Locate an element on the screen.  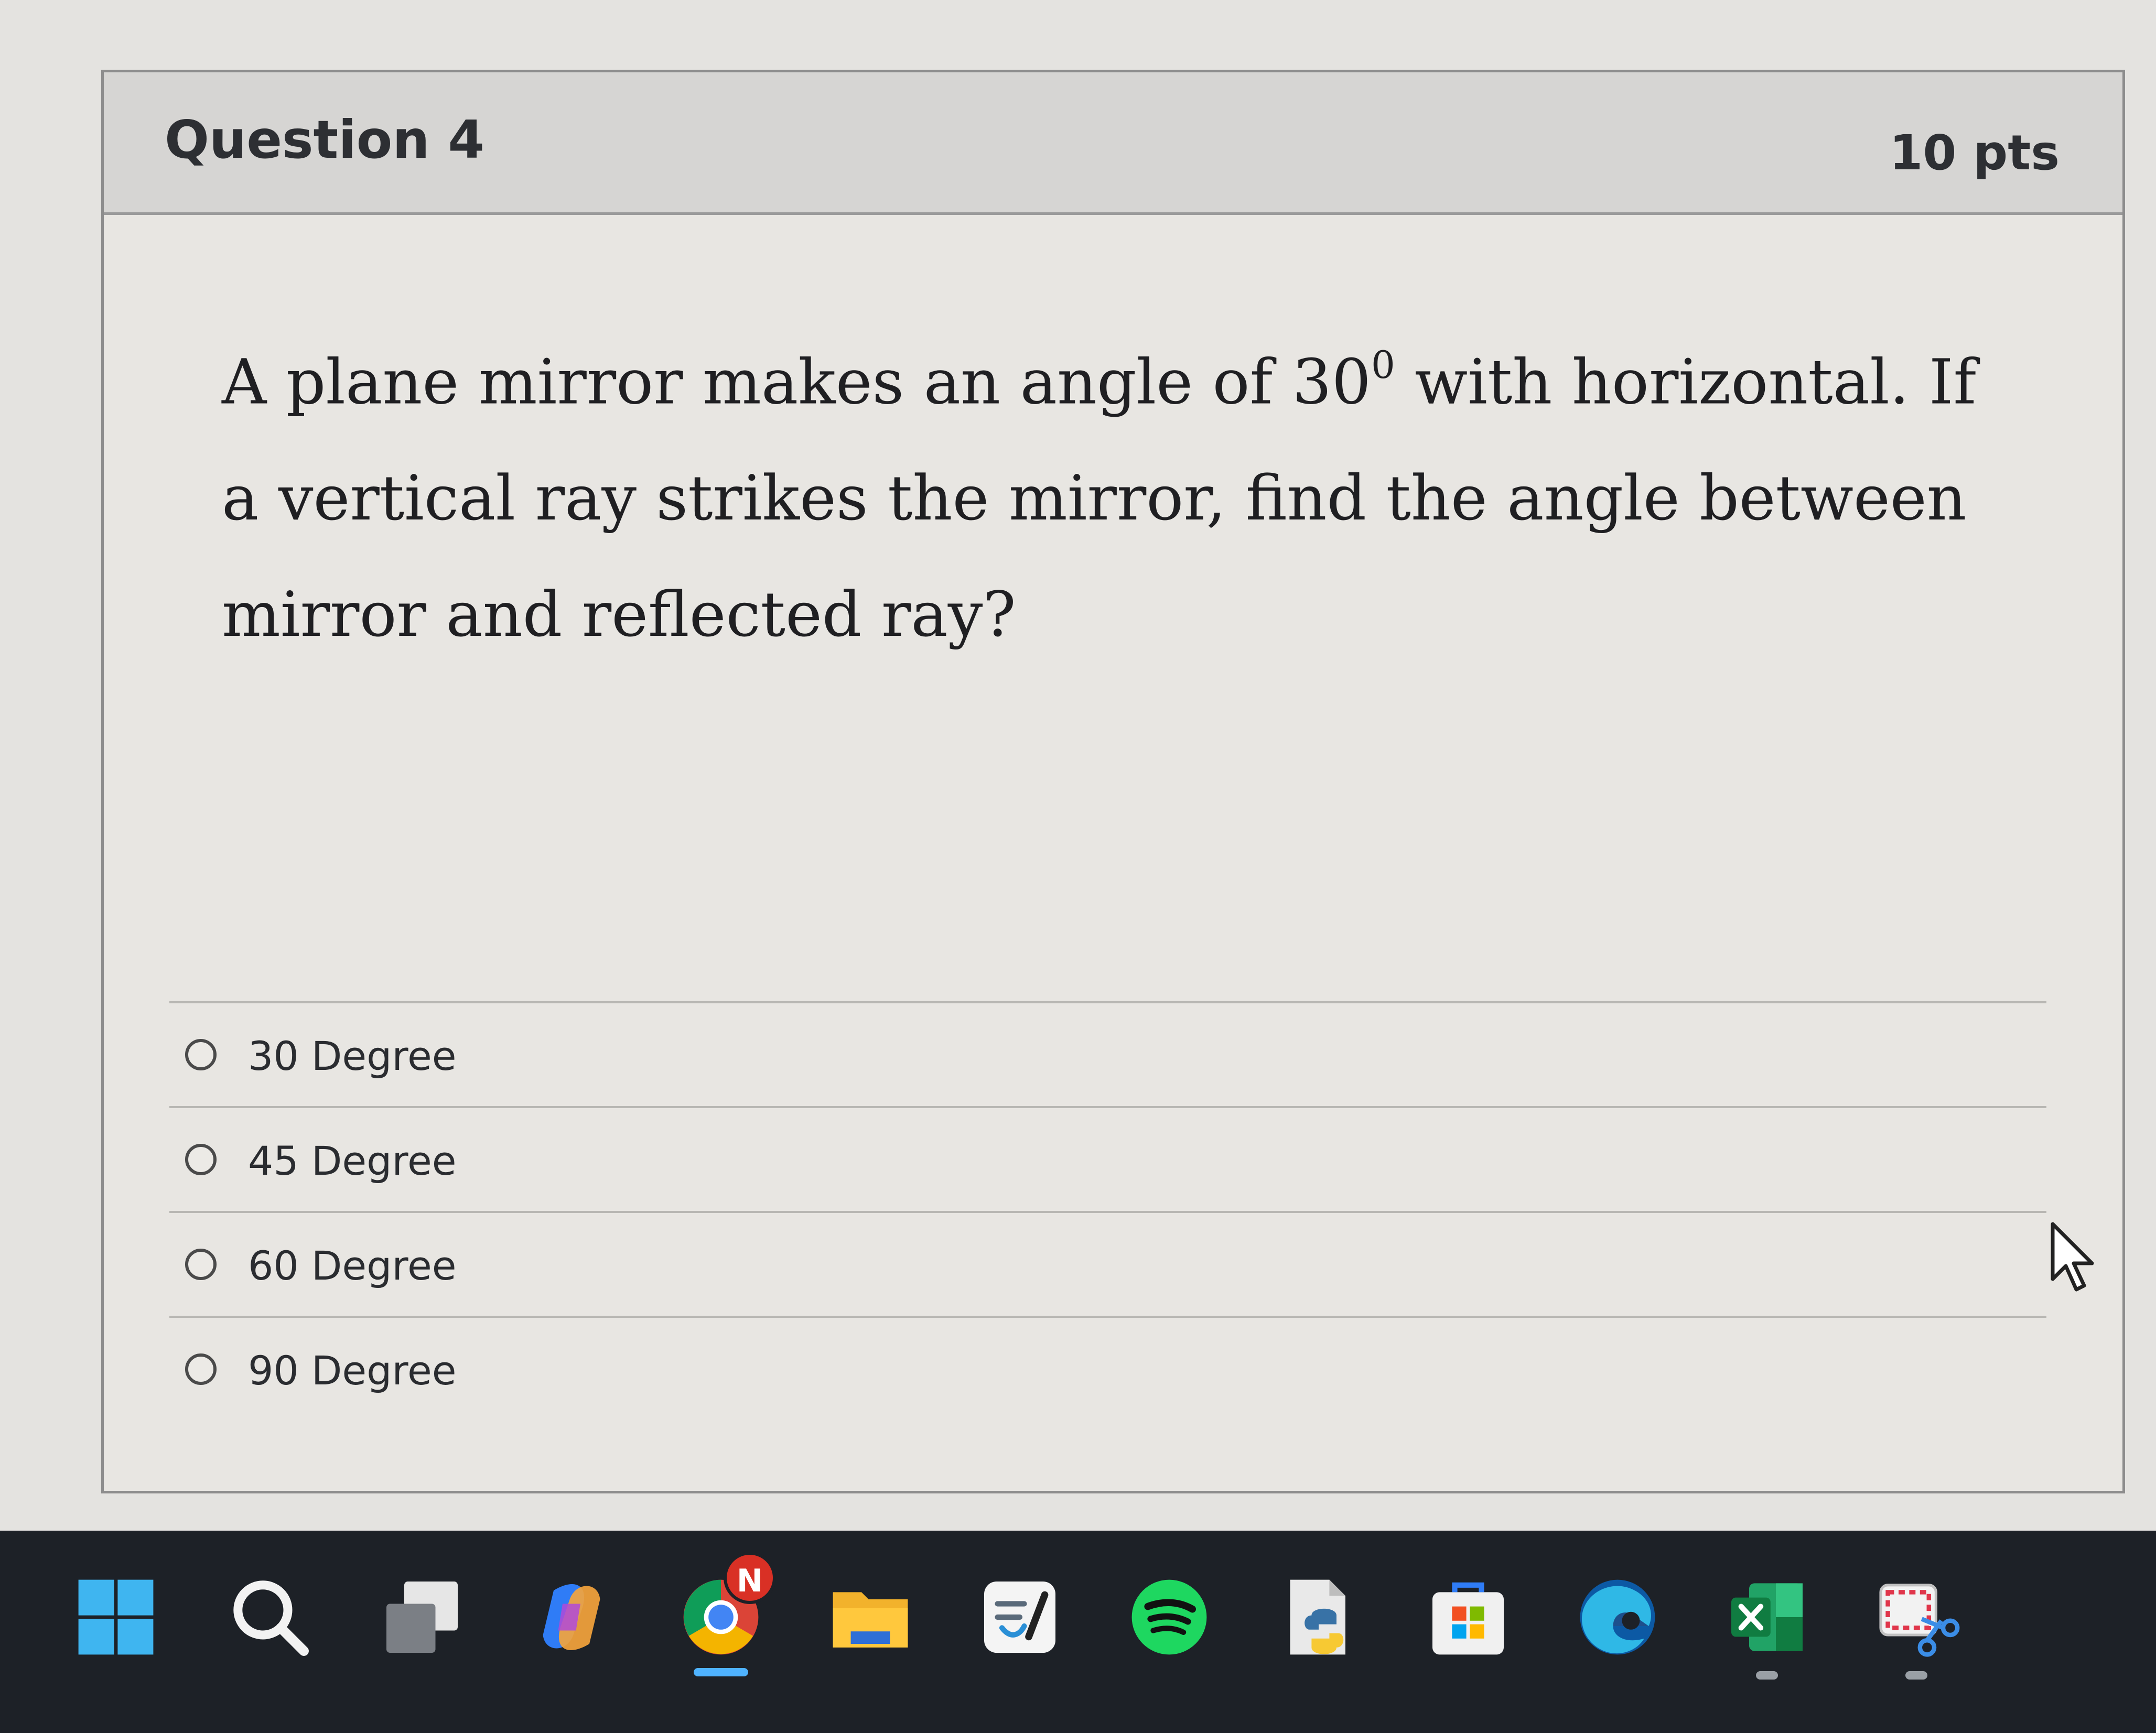
question-points: 10 pts is located at coordinates (1974, 153).